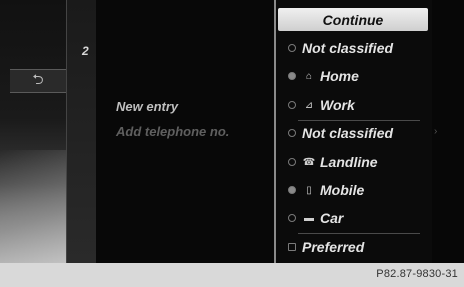 Image resolution: width=464 pixels, height=287 pixels. Describe the element at coordinates (147, 106) in the screenshot. I see `new-entry-title: New entry` at that location.